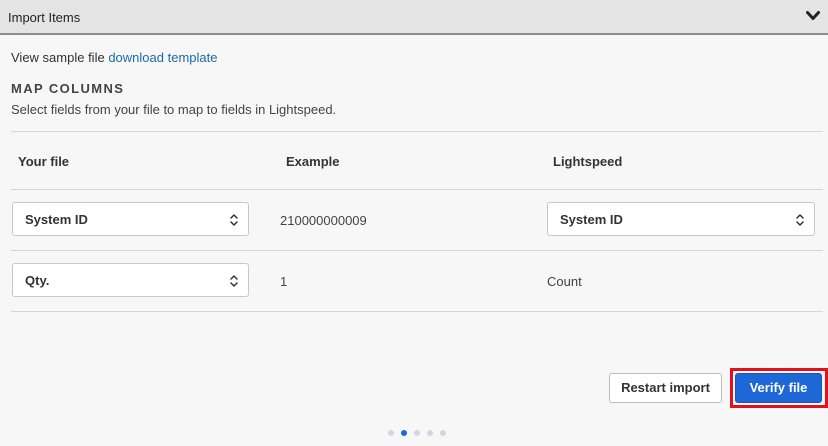  What do you see at coordinates (323, 220) in the screenshot?
I see `example-value-row-1: 210000000009` at bounding box center [323, 220].